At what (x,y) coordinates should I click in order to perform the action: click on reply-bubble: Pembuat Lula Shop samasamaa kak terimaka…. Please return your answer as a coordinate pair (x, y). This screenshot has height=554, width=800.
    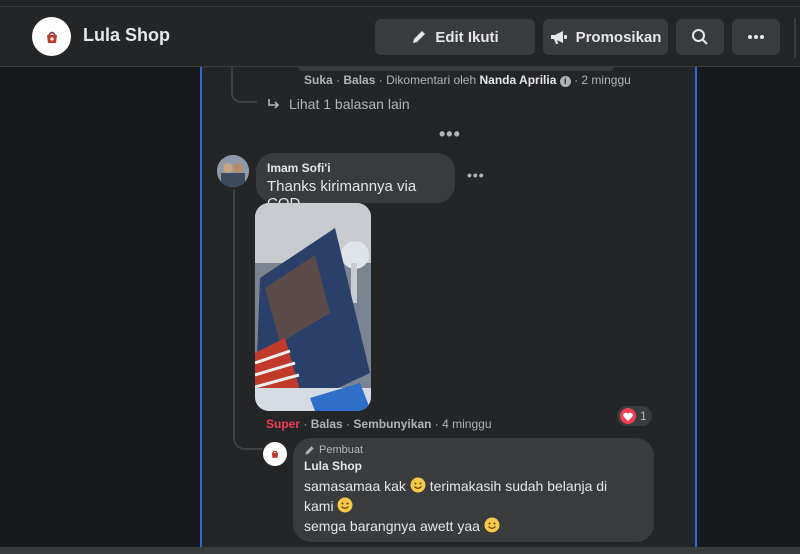
    Looking at the image, I should click on (473, 490).